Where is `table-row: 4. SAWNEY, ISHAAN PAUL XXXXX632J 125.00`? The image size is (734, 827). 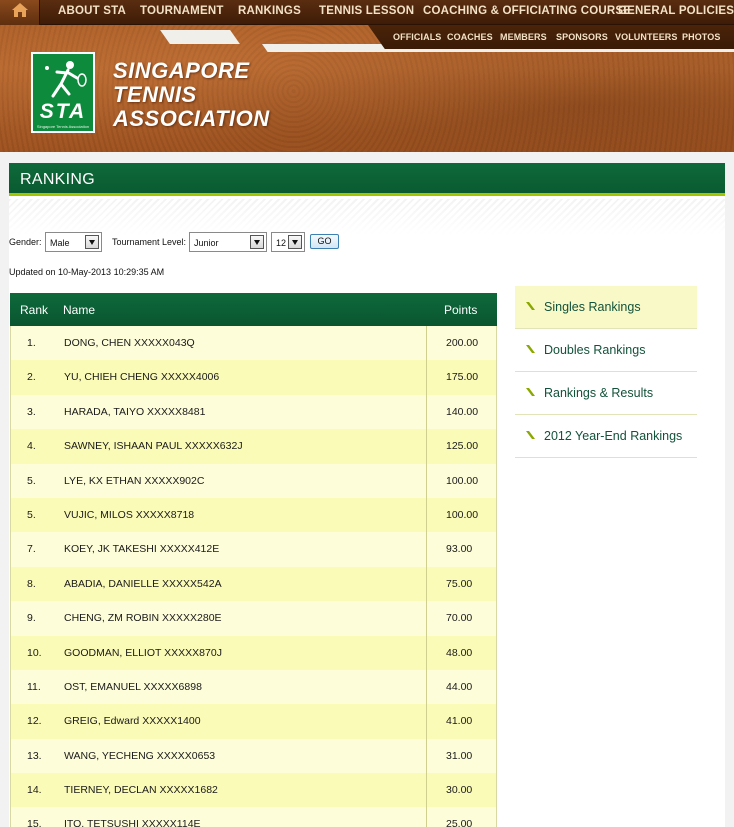 table-row: 4. SAWNEY, ISHAAN PAUL XXXXX632J 125.00 is located at coordinates (253, 446).